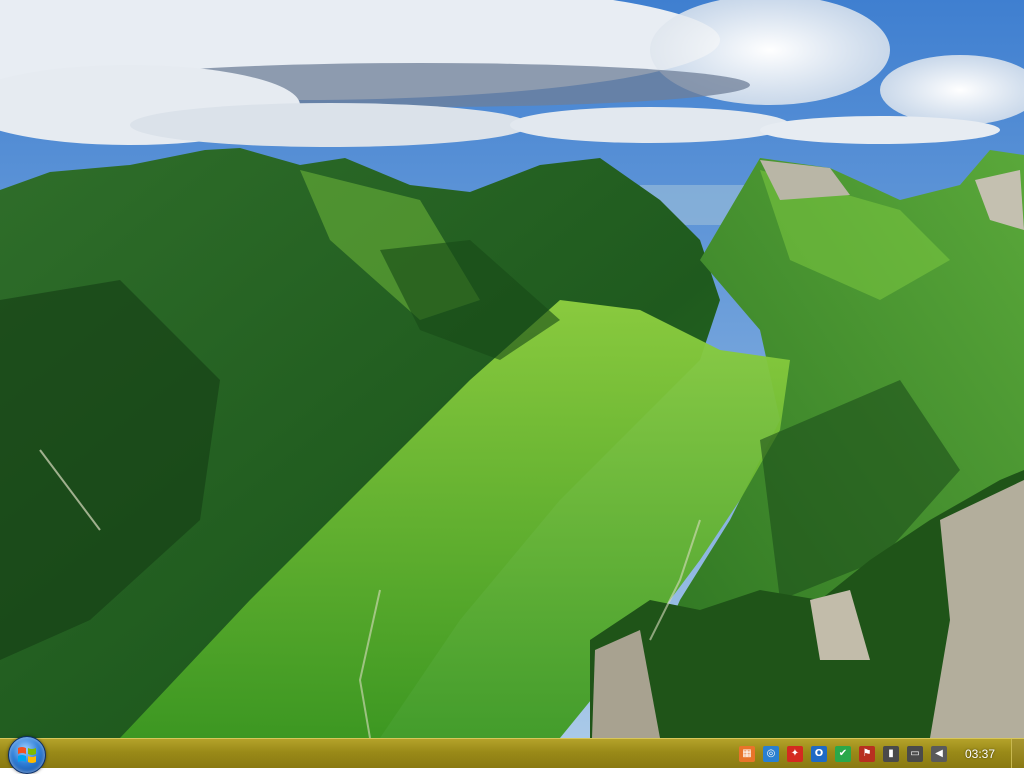 This screenshot has width=1024, height=774. Describe the element at coordinates (842, 753) in the screenshot. I see `security-shield-icon: ✔` at that location.